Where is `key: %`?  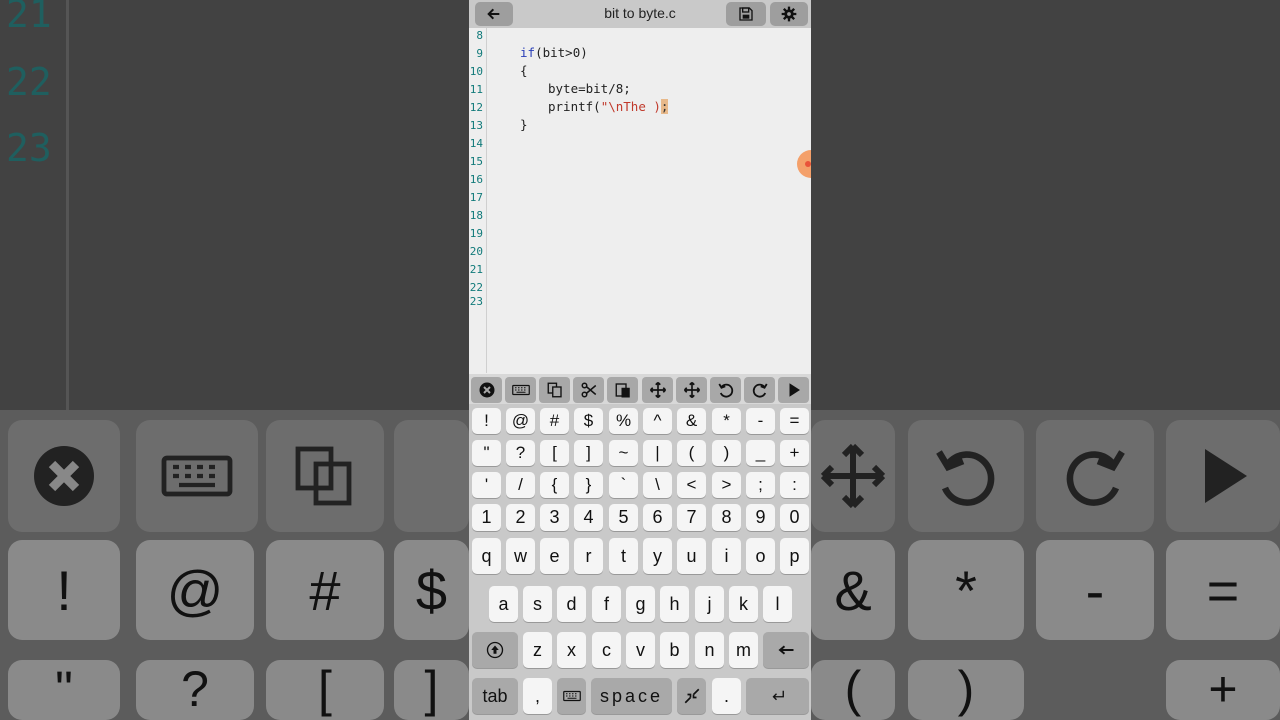
key: % is located at coordinates (623, 421).